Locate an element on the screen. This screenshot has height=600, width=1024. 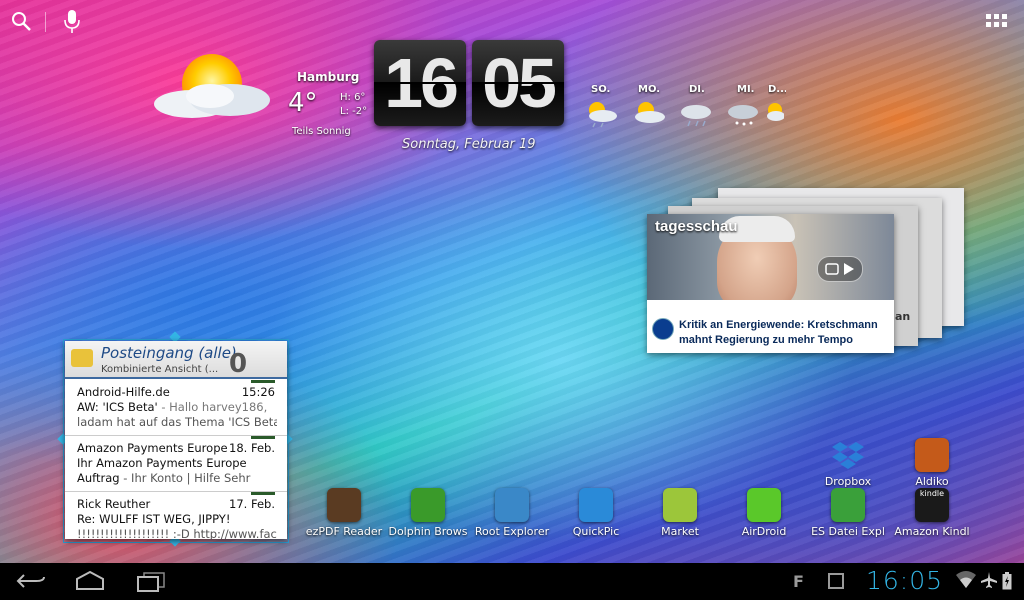
wifi-icon is located at coordinates (966, 579).